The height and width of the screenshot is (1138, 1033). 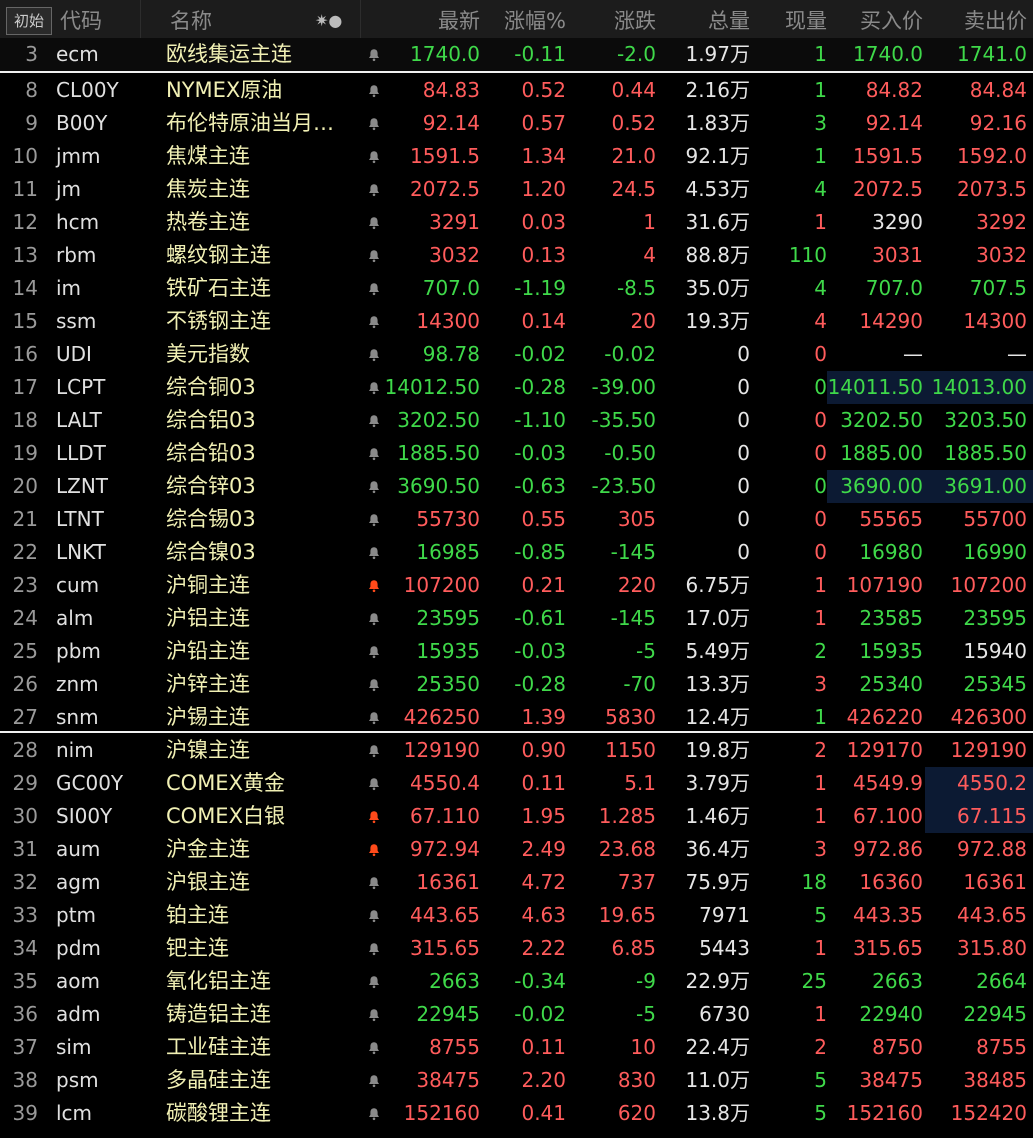 I want to click on cell-ask: 426300, so click(x=988, y=717).